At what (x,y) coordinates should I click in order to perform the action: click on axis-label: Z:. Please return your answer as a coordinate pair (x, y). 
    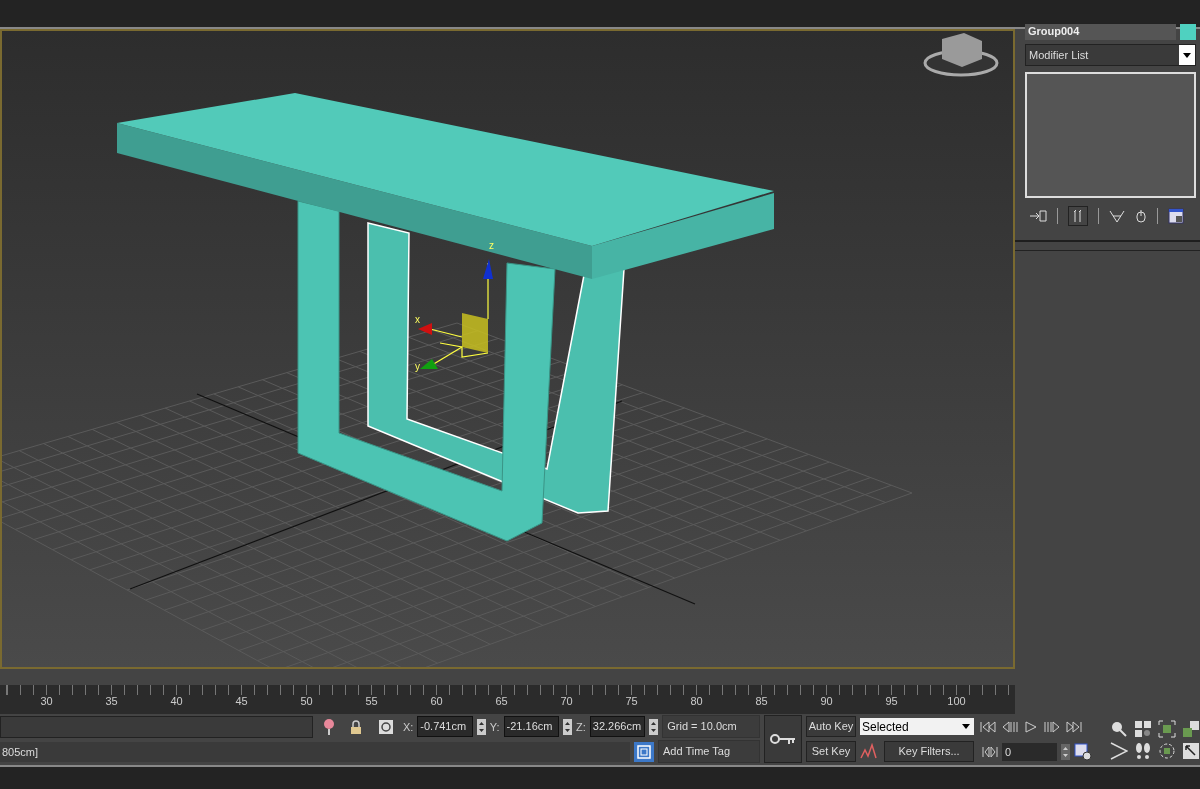
    Looking at the image, I should click on (581, 726).